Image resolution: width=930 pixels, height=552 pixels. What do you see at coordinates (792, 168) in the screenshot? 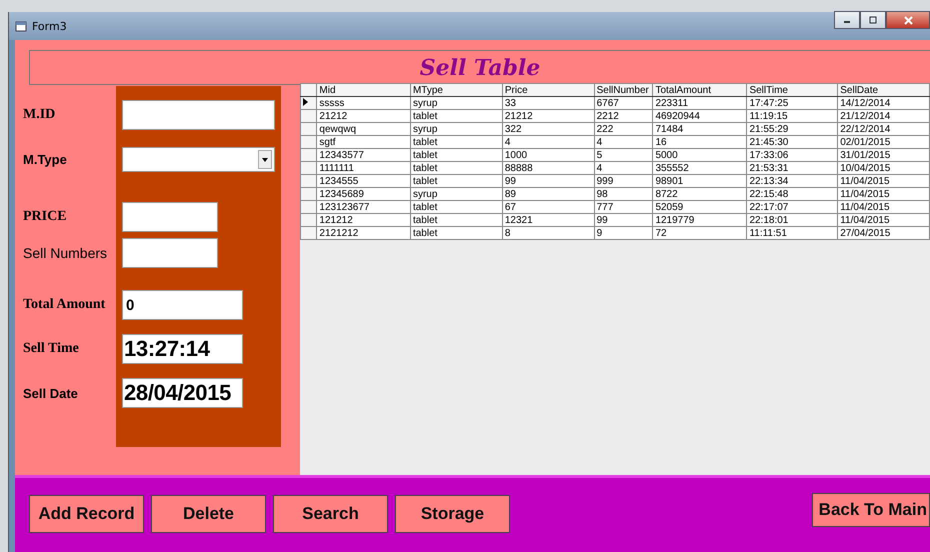
I see `table-cell: 21:53:31` at bounding box center [792, 168].